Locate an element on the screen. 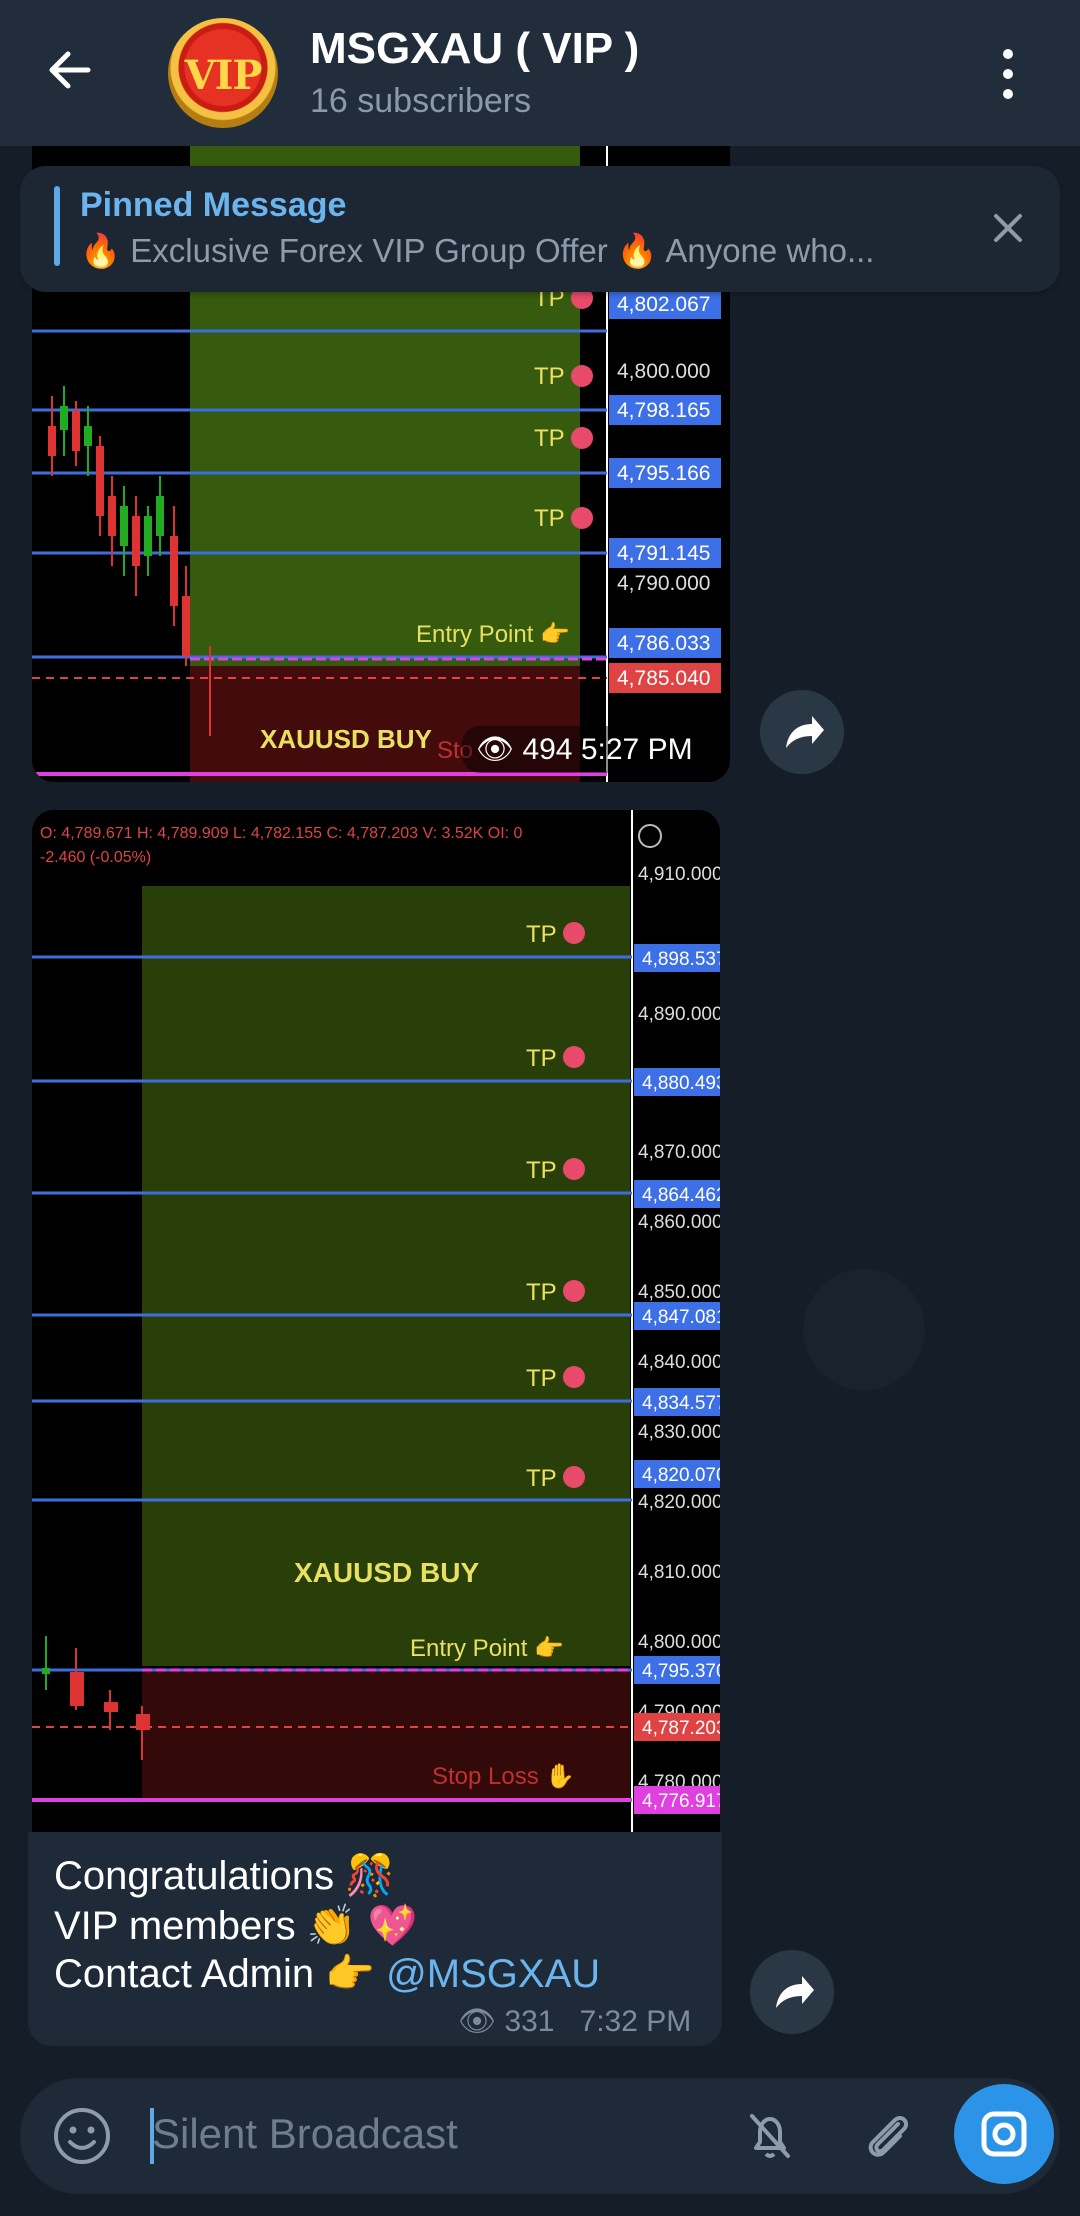 Image resolution: width=1080 pixels, height=2216 pixels. broadcast-input: Silent Broadcast is located at coordinates (305, 2134).